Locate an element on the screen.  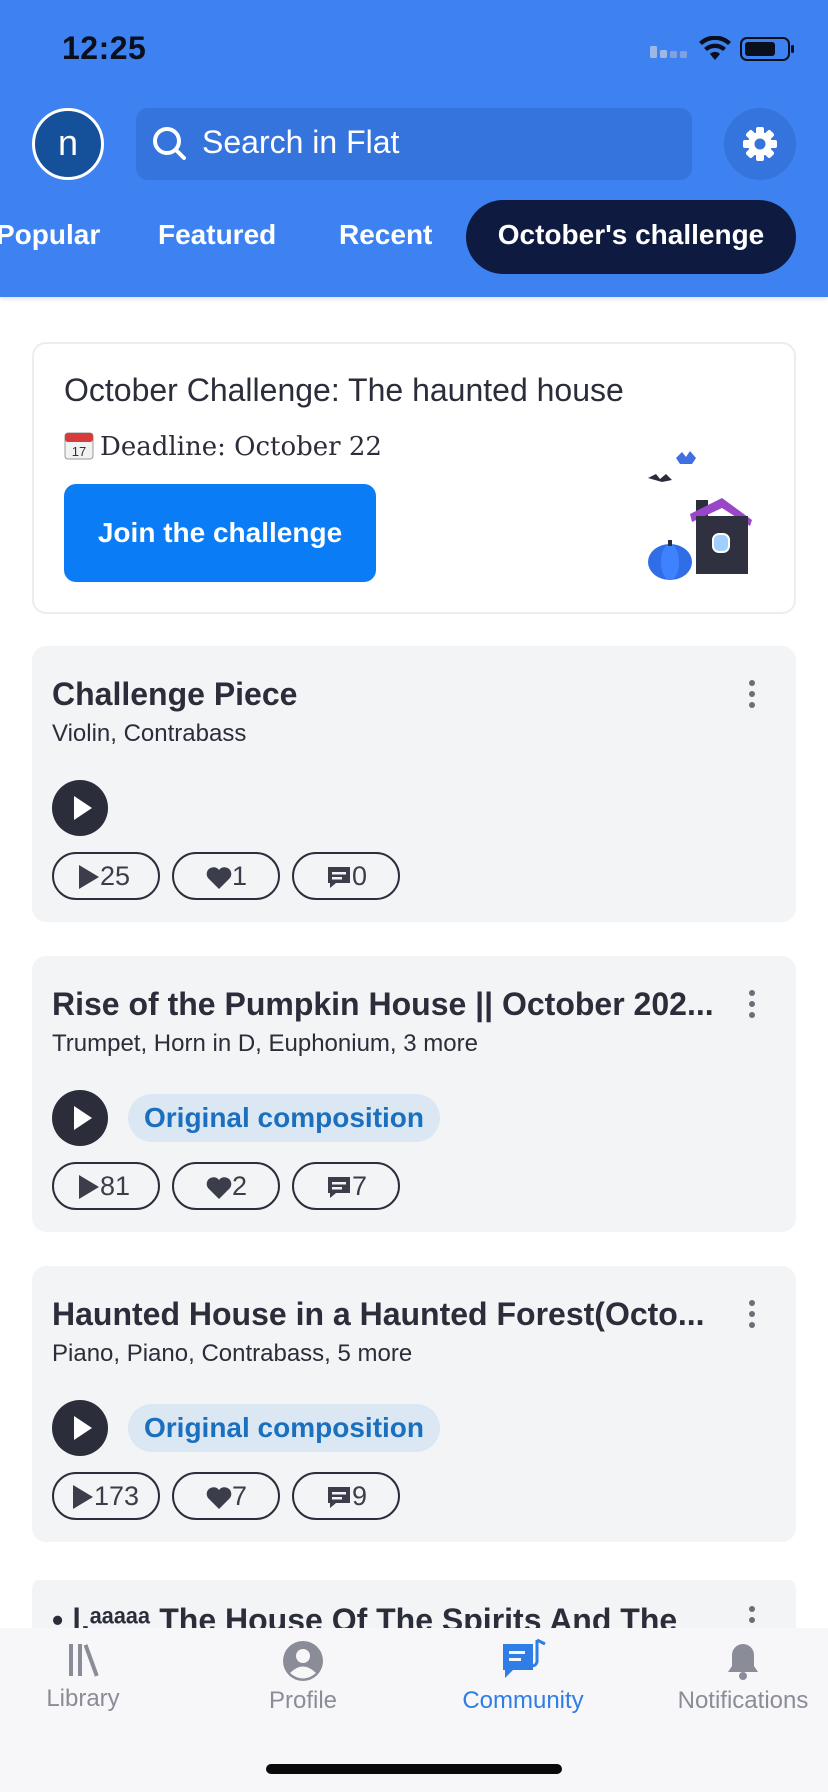
gear-icon is located at coordinates (760, 144).